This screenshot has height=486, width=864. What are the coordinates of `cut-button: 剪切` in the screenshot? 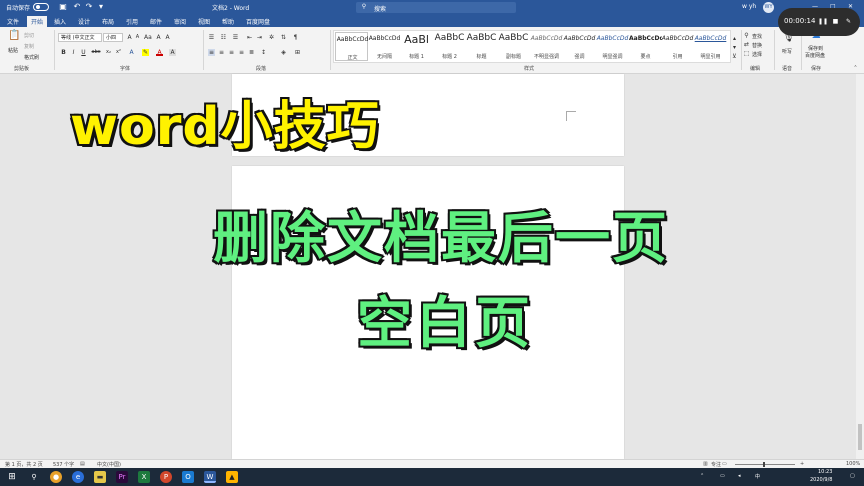 It's located at (29, 35).